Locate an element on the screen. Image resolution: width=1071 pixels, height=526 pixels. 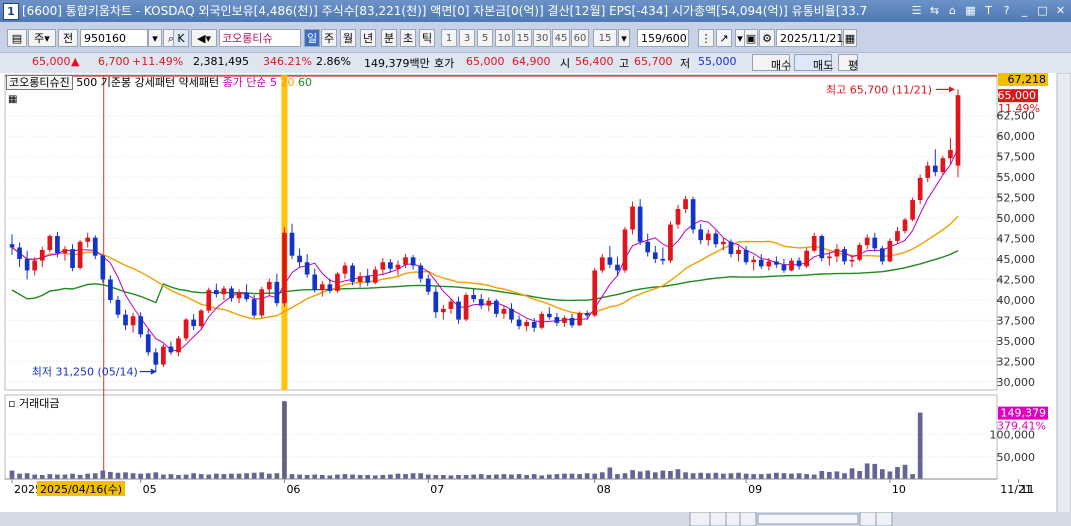
vertical-scrollbar is located at coordinates (1063, 299).